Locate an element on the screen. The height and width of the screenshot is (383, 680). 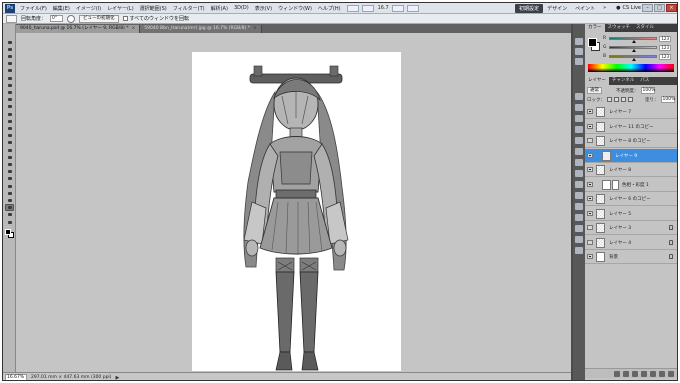
rotate-all-windows-checkbox: すべてのウィンドウを回転 is located at coordinates (155, 18).